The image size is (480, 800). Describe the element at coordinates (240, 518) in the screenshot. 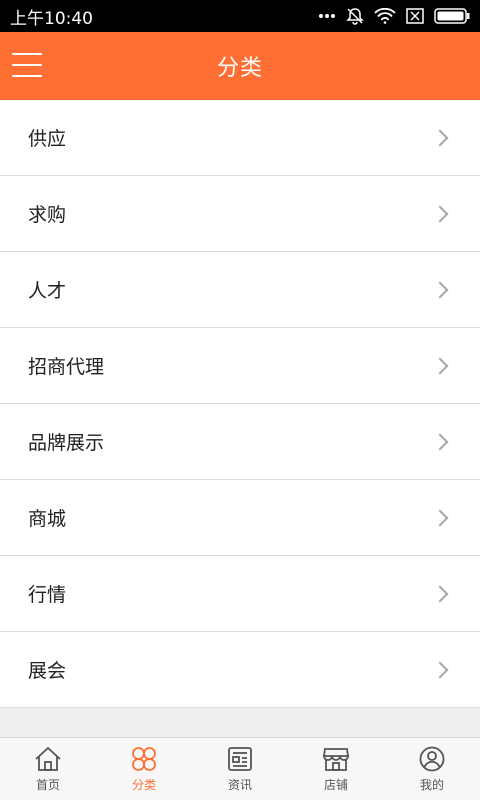

I see `category-item: 商城` at that location.